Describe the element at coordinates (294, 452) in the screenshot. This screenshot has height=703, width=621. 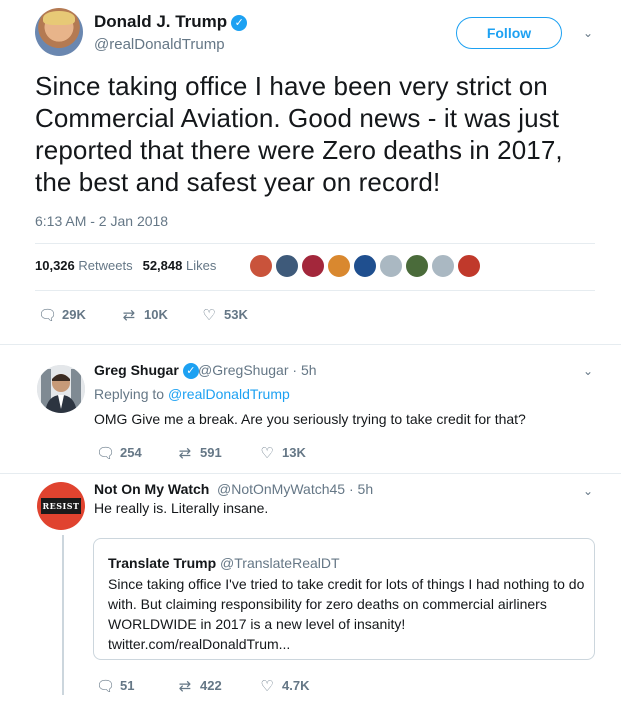
I see `like-count: 13K` at that location.